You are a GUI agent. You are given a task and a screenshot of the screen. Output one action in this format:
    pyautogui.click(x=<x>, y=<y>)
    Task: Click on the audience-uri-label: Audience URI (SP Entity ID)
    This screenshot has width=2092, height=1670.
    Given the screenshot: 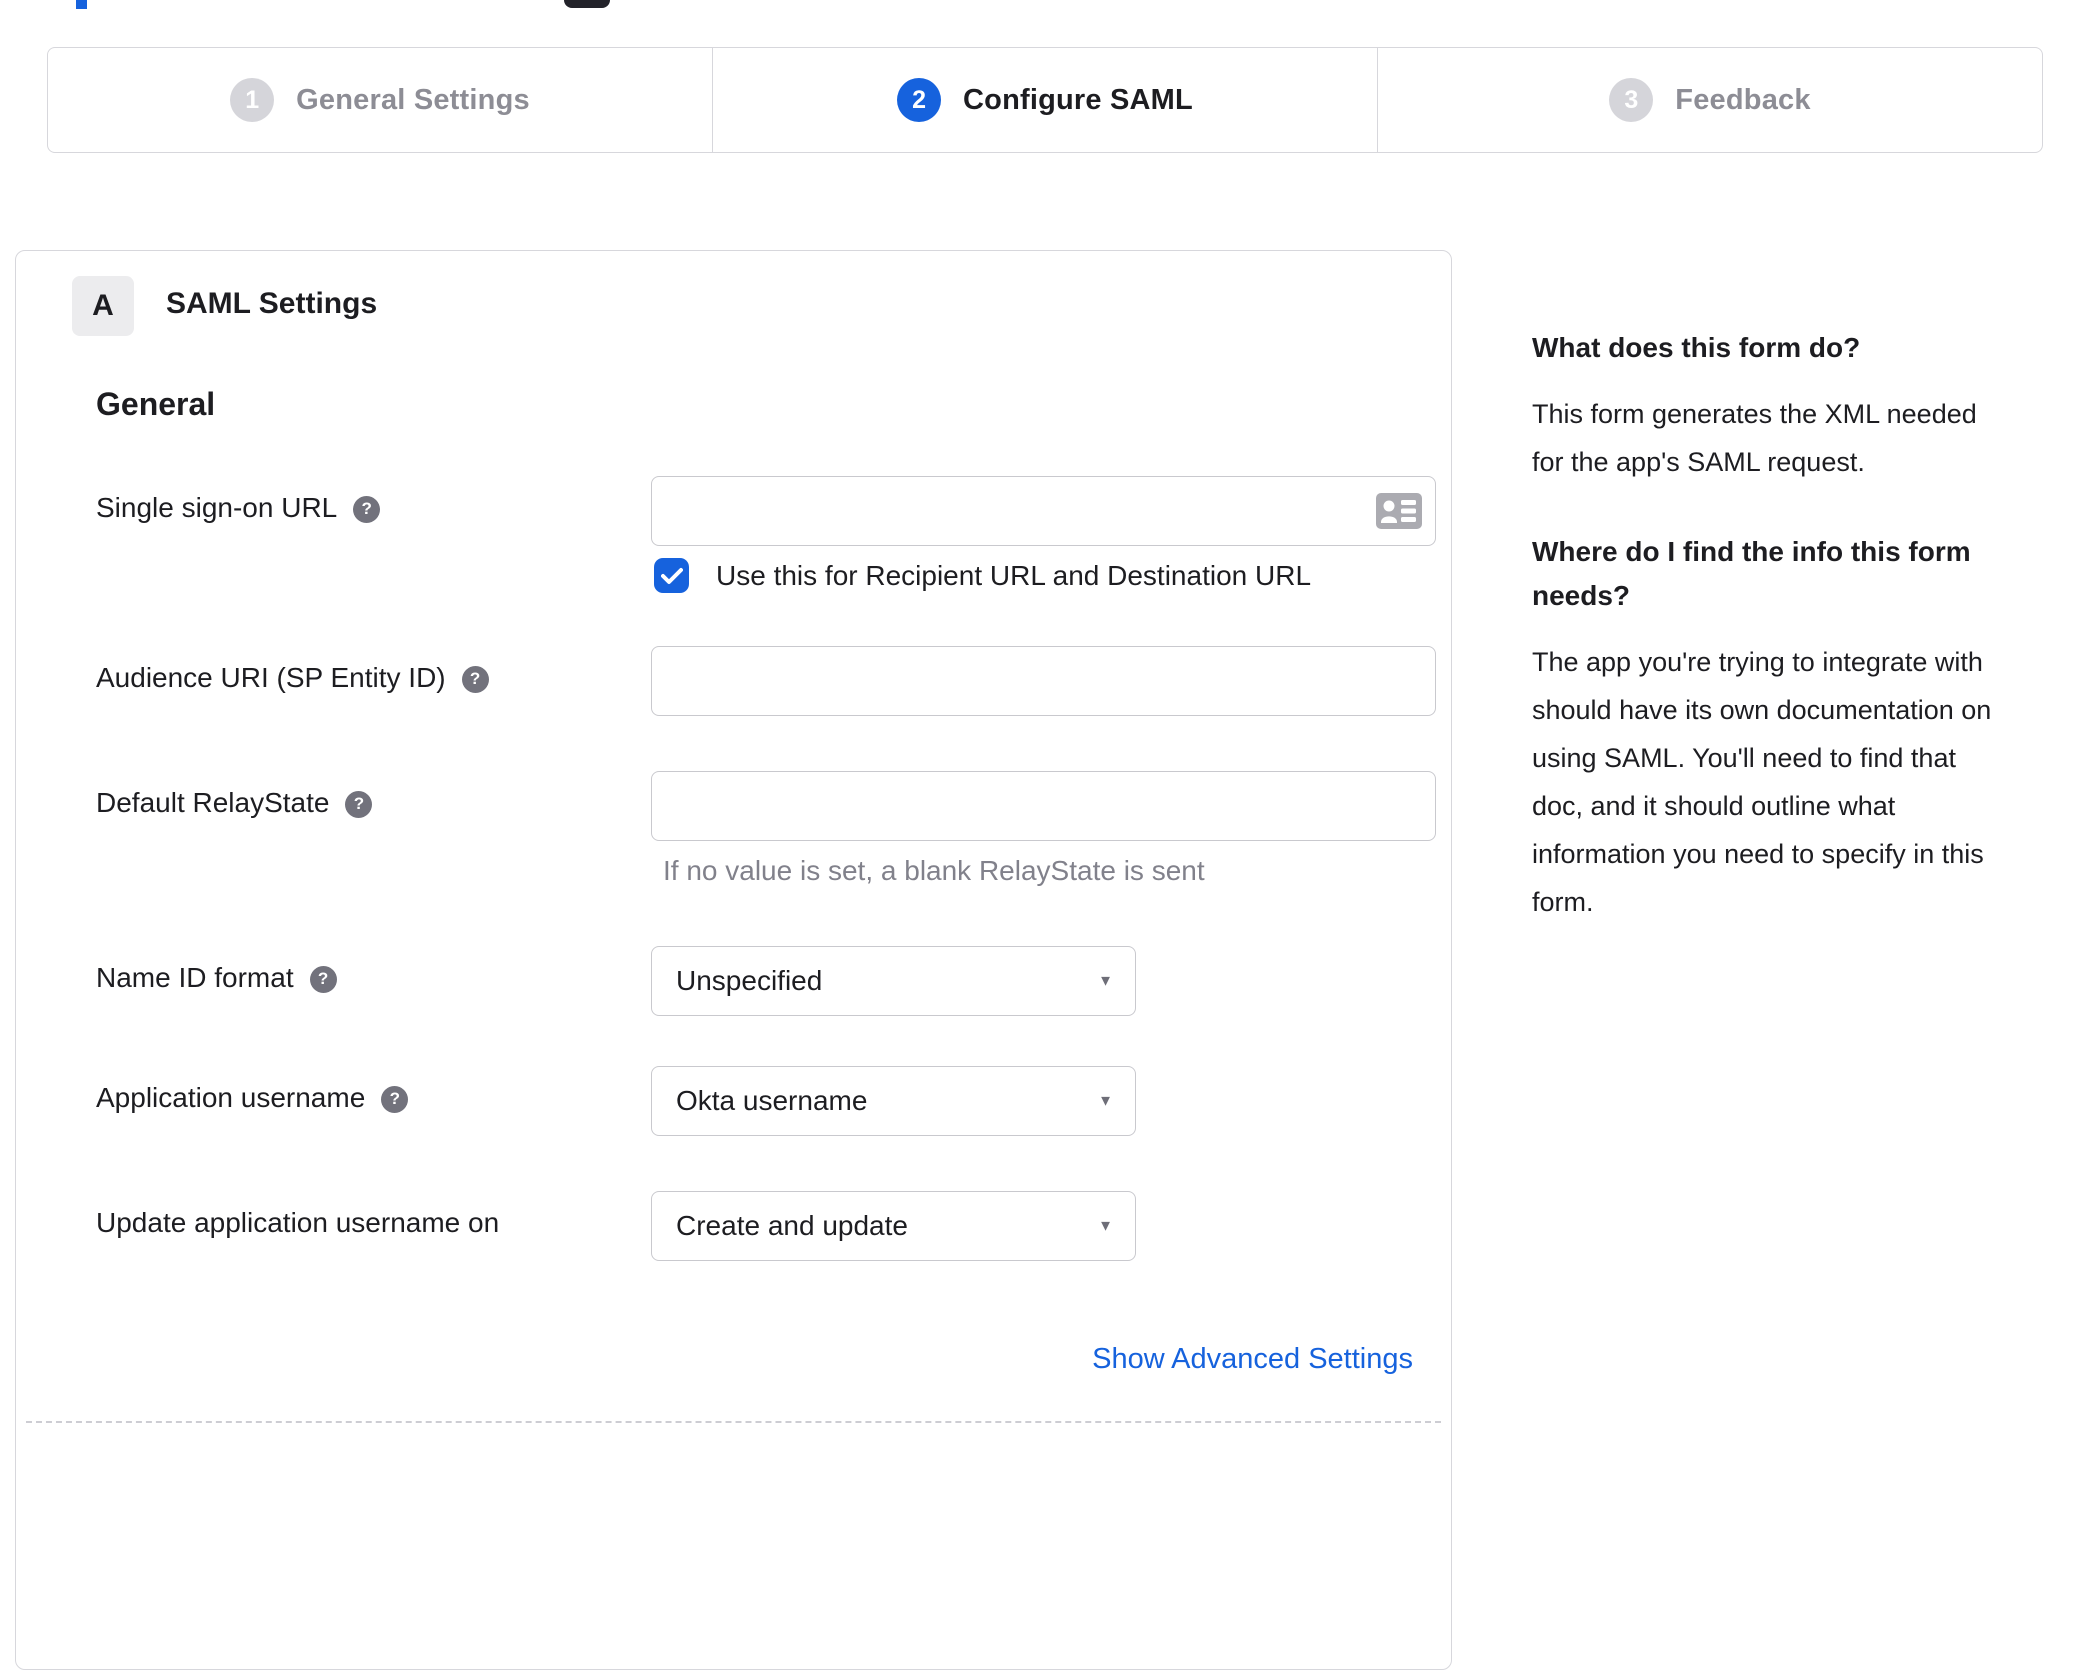 What is the action you would take?
    pyautogui.click(x=271, y=677)
    